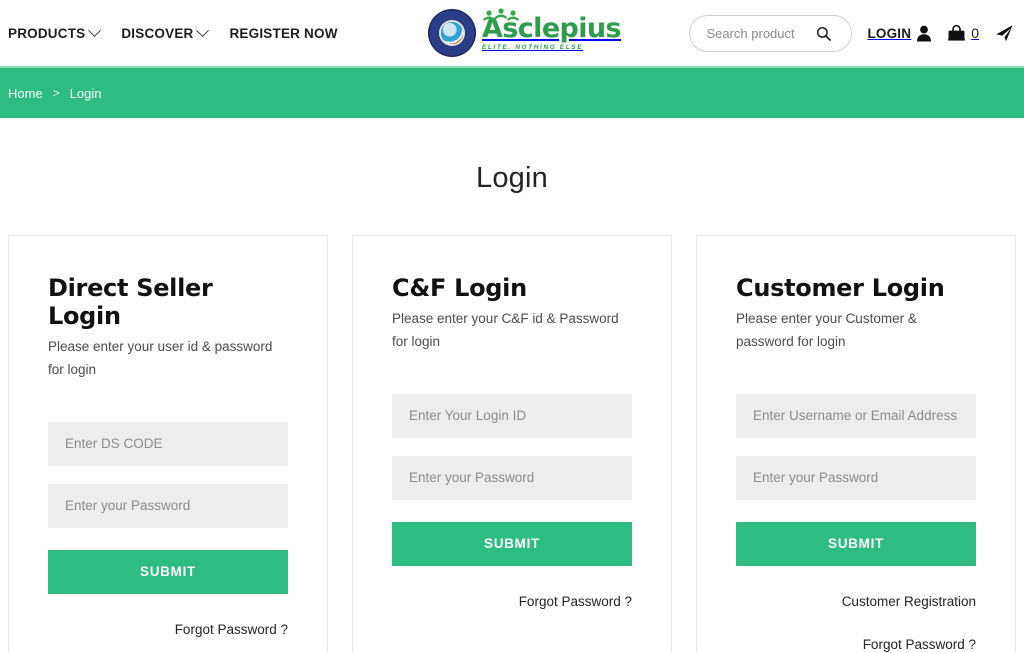 Image resolution: width=1024 pixels, height=653 pixels. Describe the element at coordinates (130, 302) in the screenshot. I see `direct-seller-login-title: Direct Seller Login` at that location.